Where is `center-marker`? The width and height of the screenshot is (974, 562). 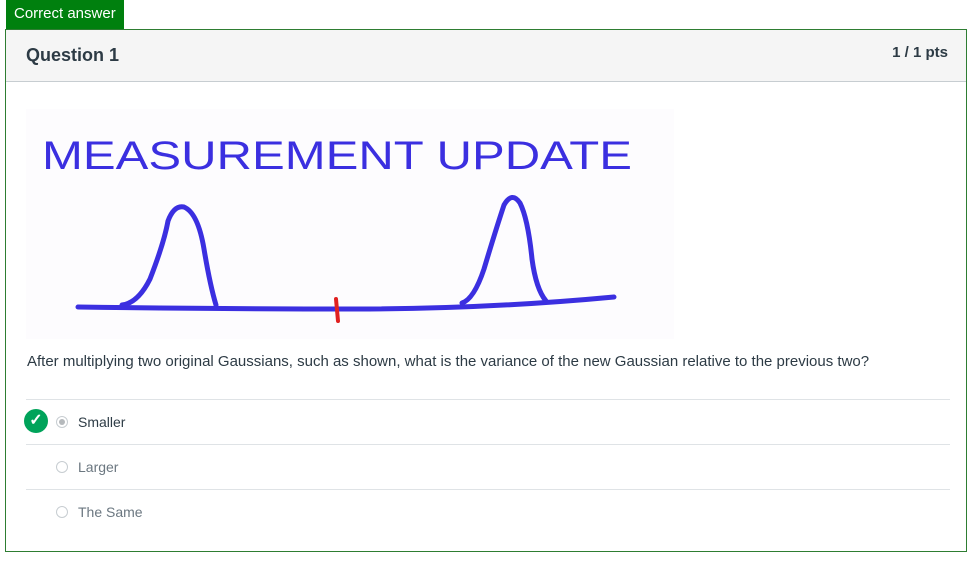 center-marker is located at coordinates (337, 310).